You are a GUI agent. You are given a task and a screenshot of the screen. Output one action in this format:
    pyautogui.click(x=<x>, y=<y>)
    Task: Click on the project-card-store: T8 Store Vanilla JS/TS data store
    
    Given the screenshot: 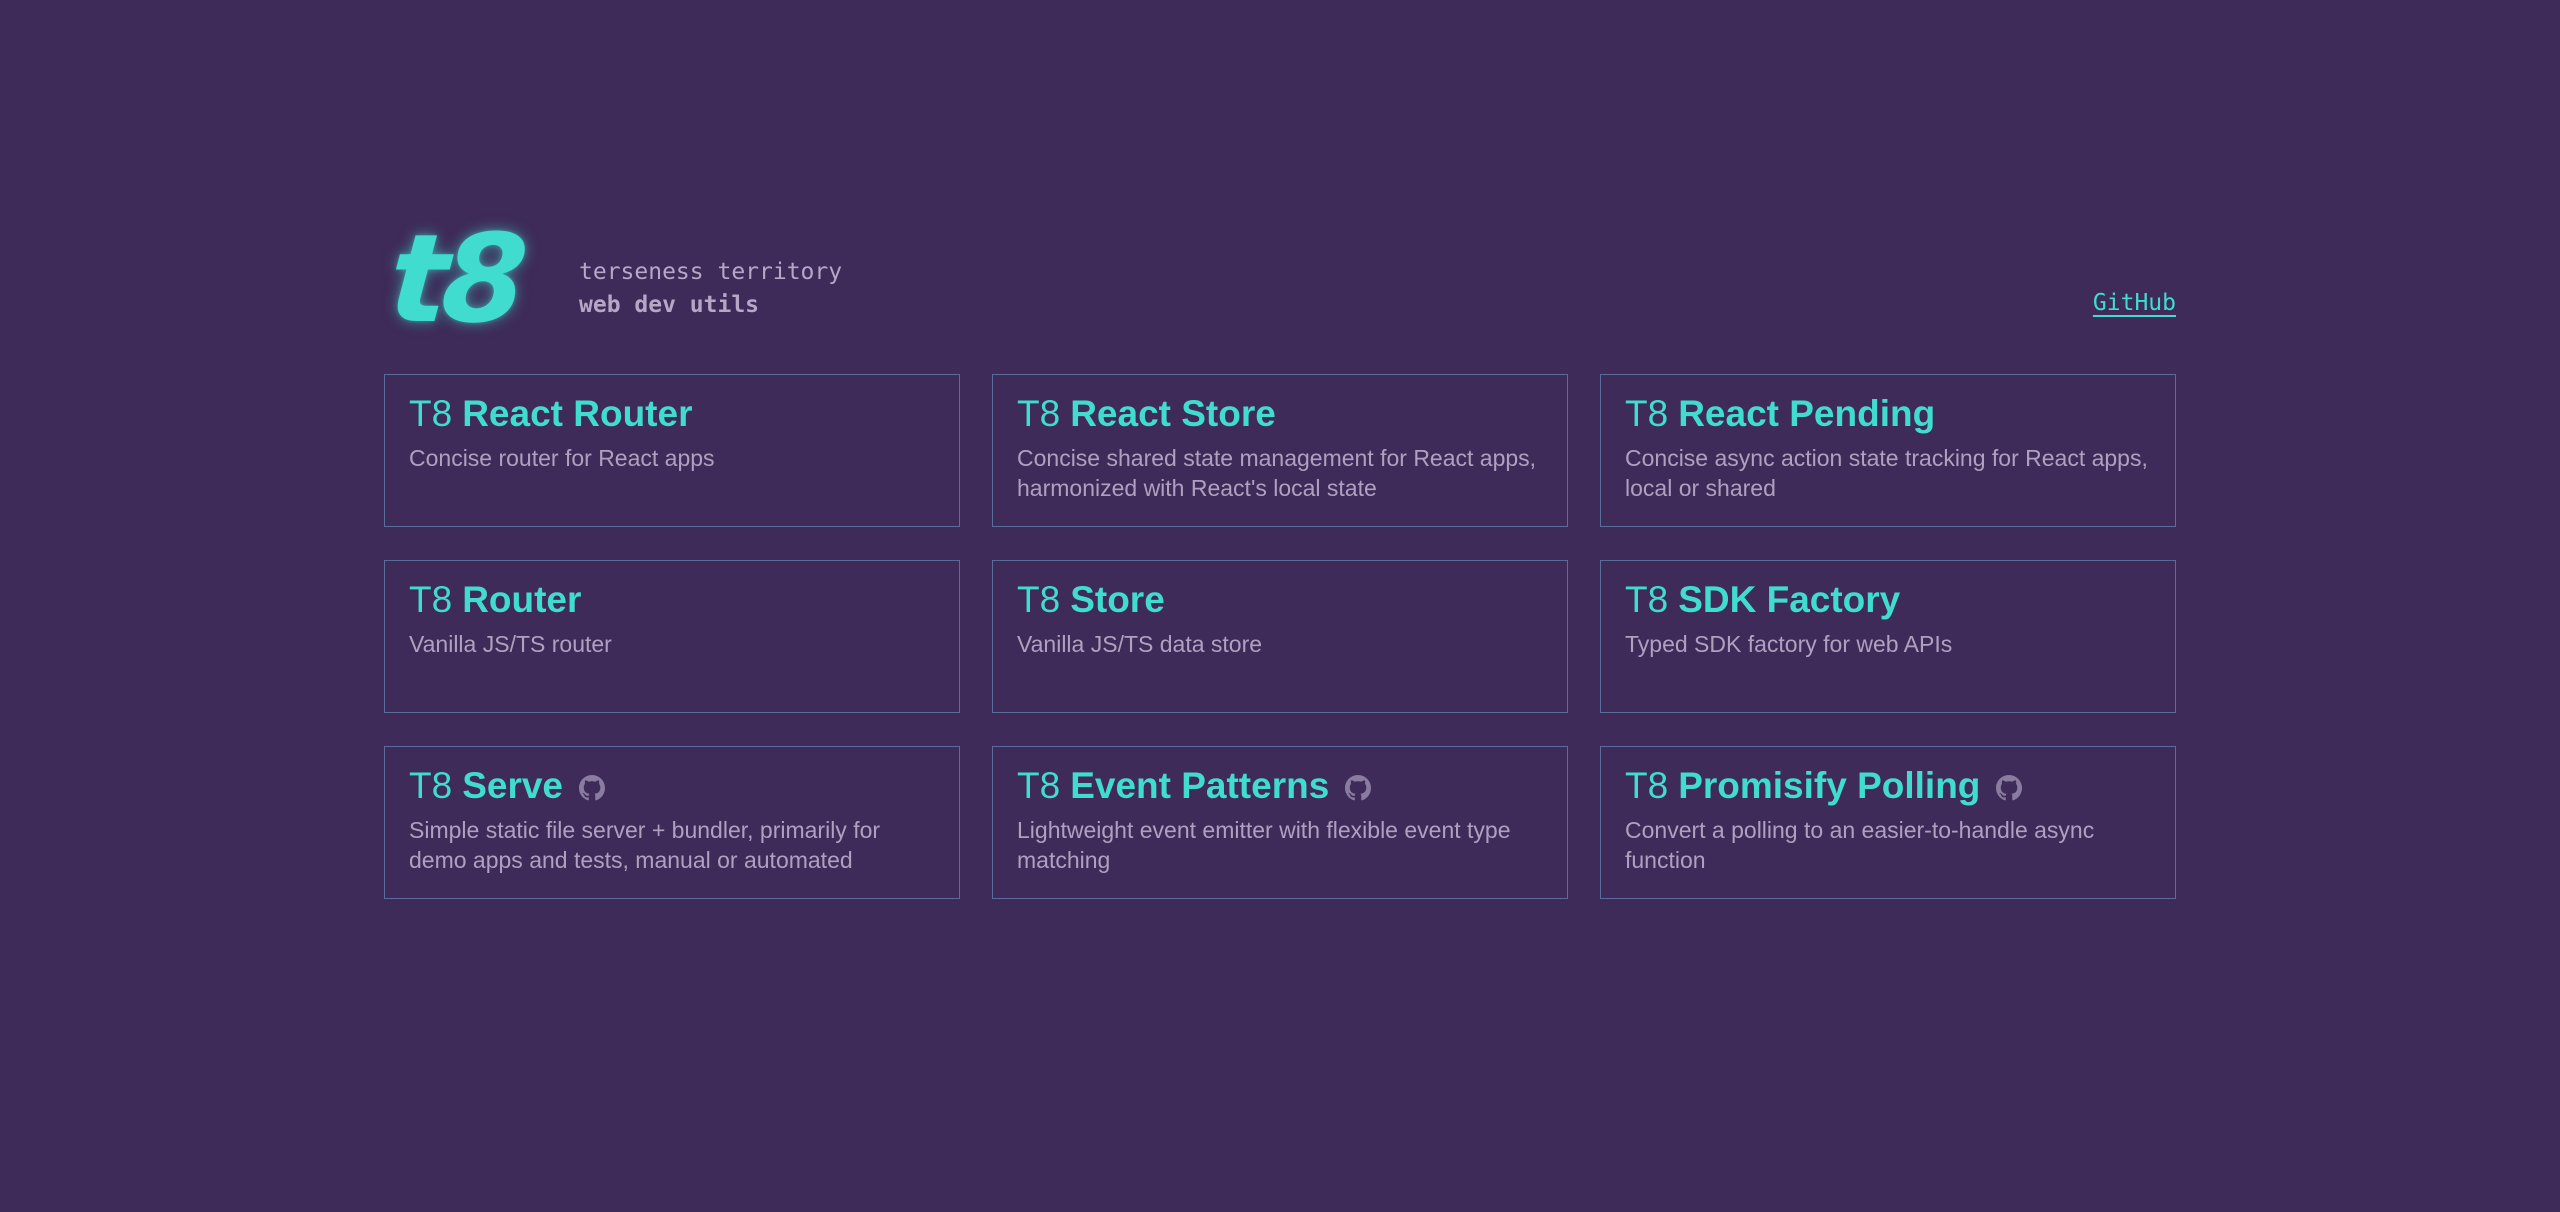 What is the action you would take?
    pyautogui.click(x=1280, y=636)
    